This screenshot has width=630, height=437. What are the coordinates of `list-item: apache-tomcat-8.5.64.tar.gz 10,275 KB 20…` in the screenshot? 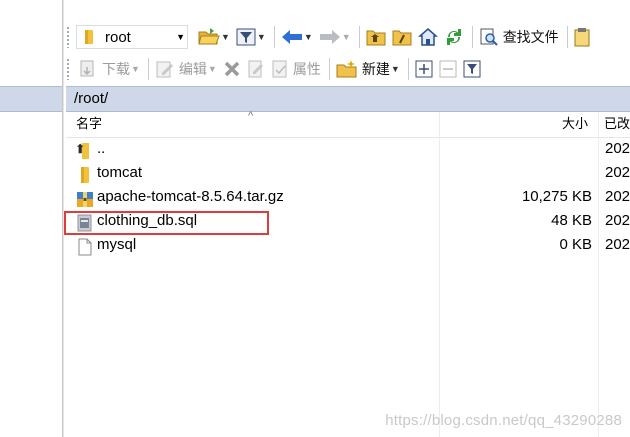 It's located at (348, 198).